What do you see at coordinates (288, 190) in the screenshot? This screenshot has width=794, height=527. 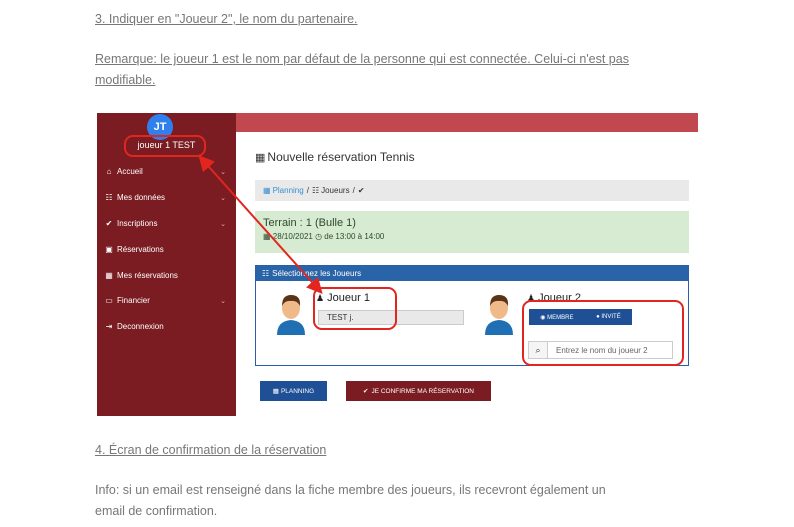 I see `breadcrumb-planning: Planning` at bounding box center [288, 190].